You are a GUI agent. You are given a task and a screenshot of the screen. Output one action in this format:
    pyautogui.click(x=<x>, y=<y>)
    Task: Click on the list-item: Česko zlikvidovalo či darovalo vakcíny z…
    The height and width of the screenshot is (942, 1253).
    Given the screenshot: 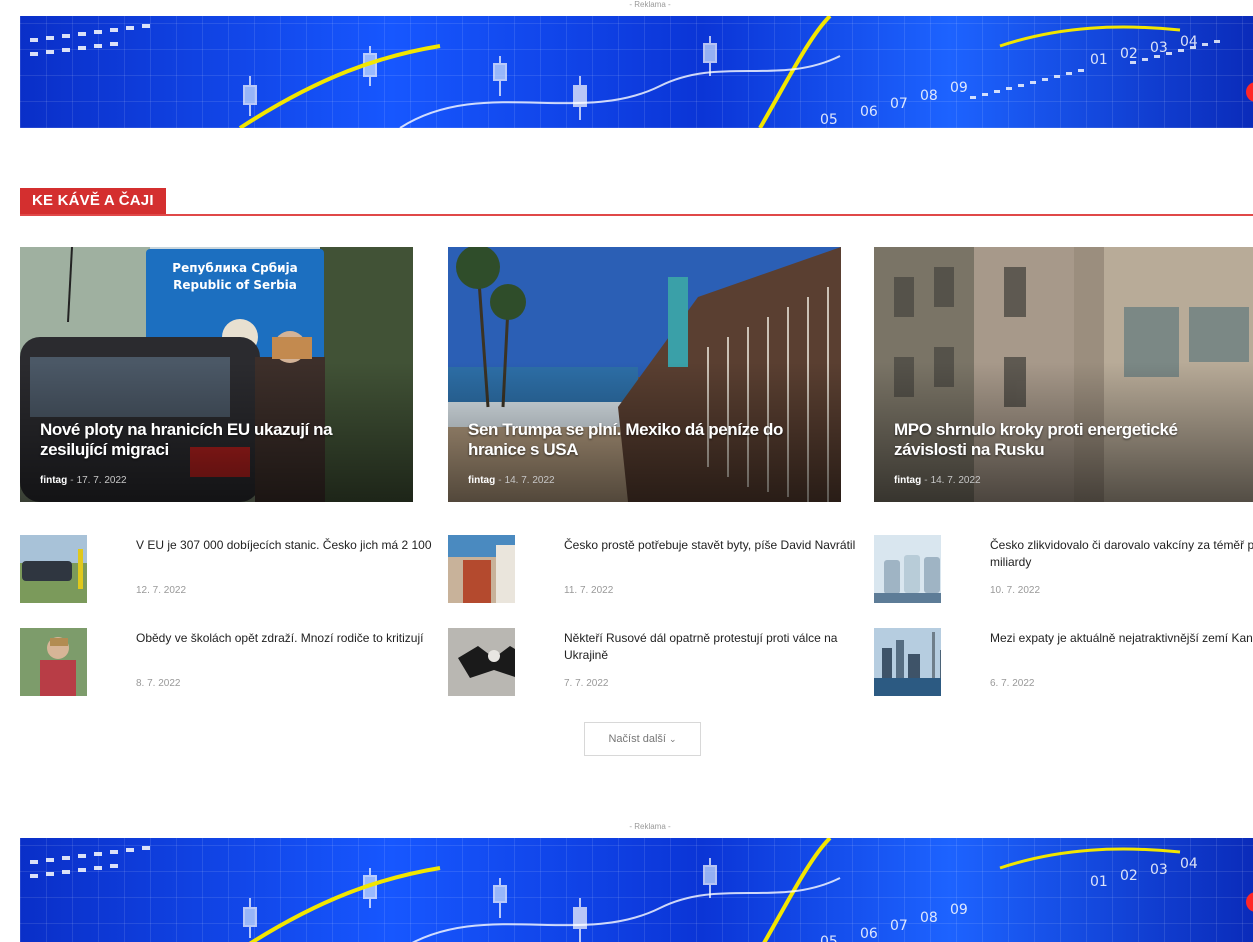 What is the action you would take?
    pyautogui.click(x=1063, y=570)
    